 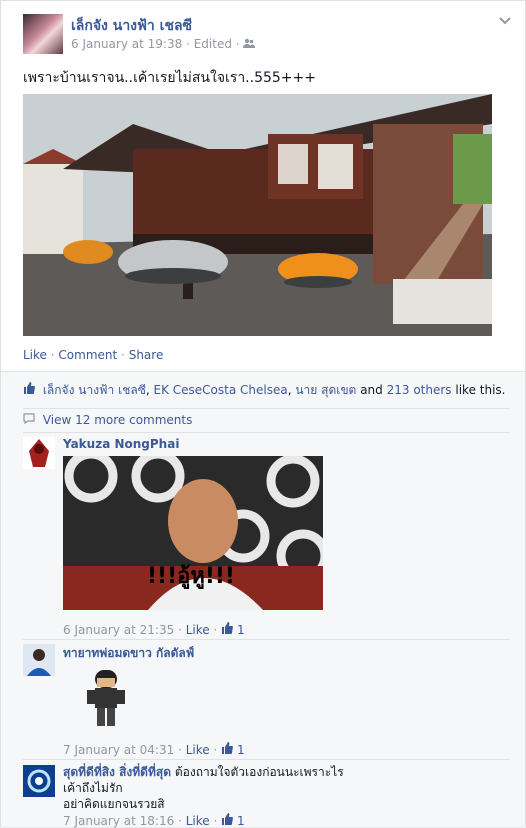 I want to click on comment-meta: 6 January at 21:35 · Like · 1, so click(x=154, y=629).